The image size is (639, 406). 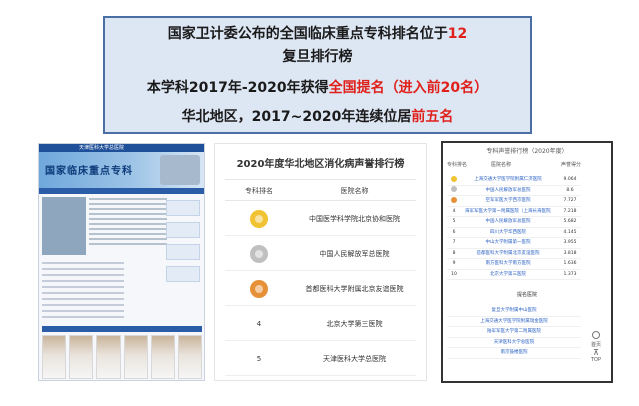 What do you see at coordinates (454, 242) in the screenshot?
I see `rank-cell: 7` at bounding box center [454, 242].